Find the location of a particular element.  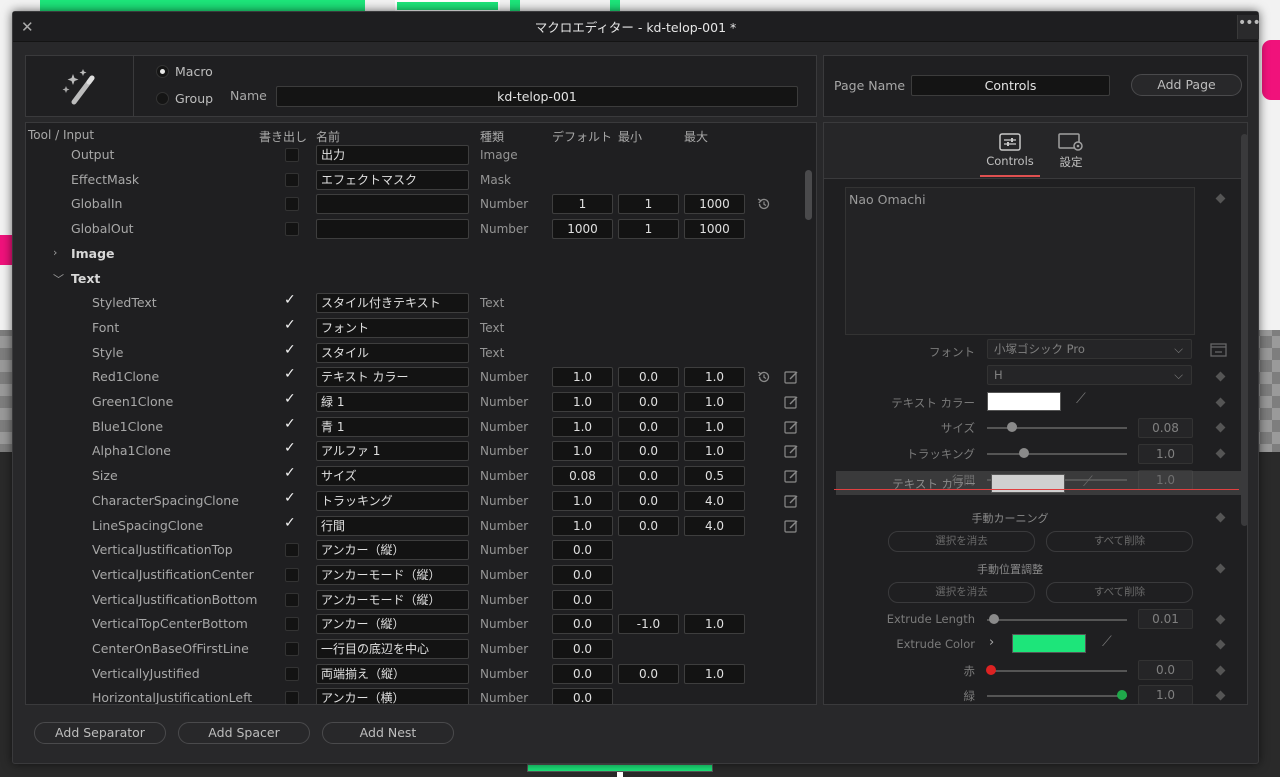

font-style-dropdown: H ⌵ is located at coordinates (1089, 375).